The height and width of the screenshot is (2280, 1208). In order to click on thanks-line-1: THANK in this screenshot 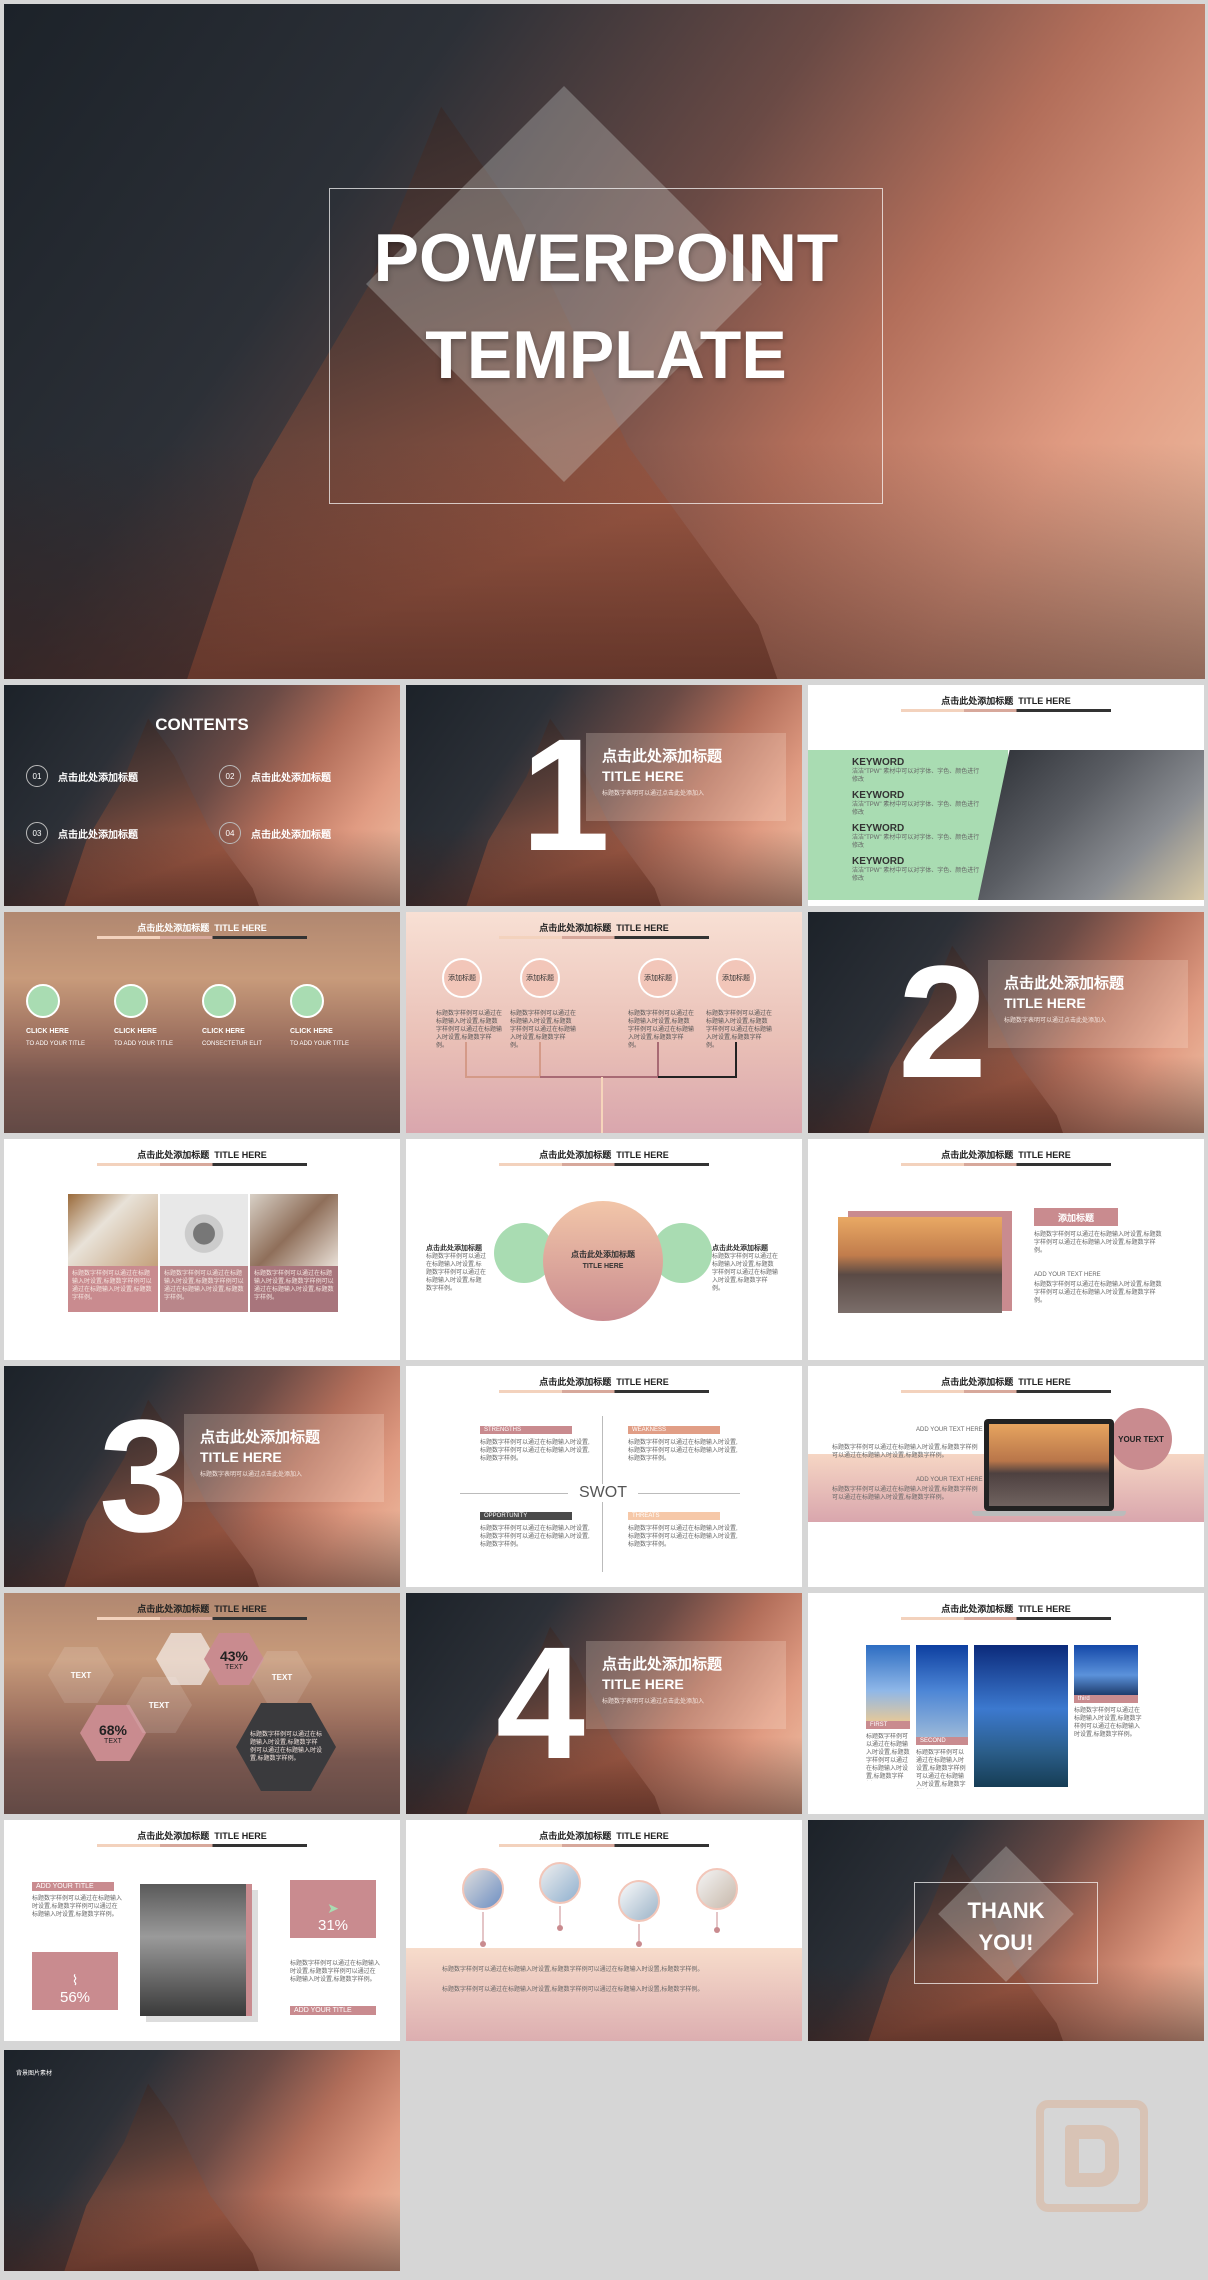, I will do `click(1006, 1910)`.